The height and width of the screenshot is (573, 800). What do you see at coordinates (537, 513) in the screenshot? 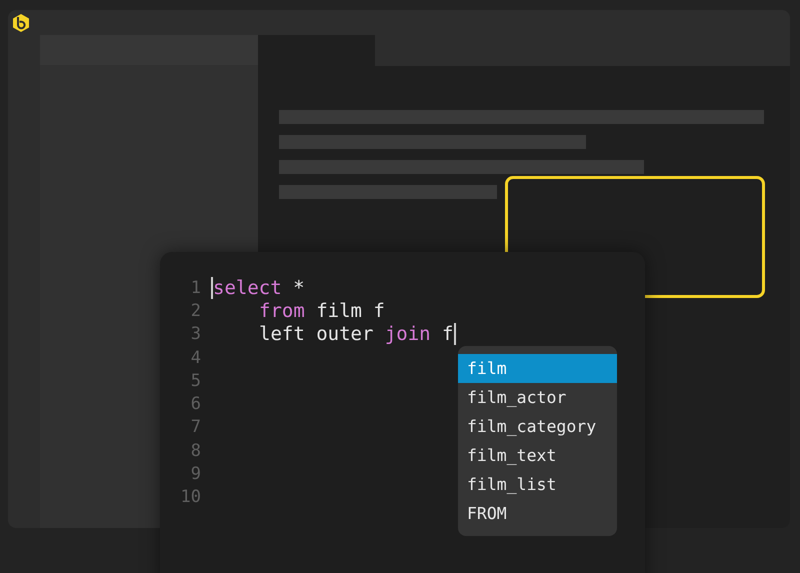
I see `suggestion-item: FROM` at bounding box center [537, 513].